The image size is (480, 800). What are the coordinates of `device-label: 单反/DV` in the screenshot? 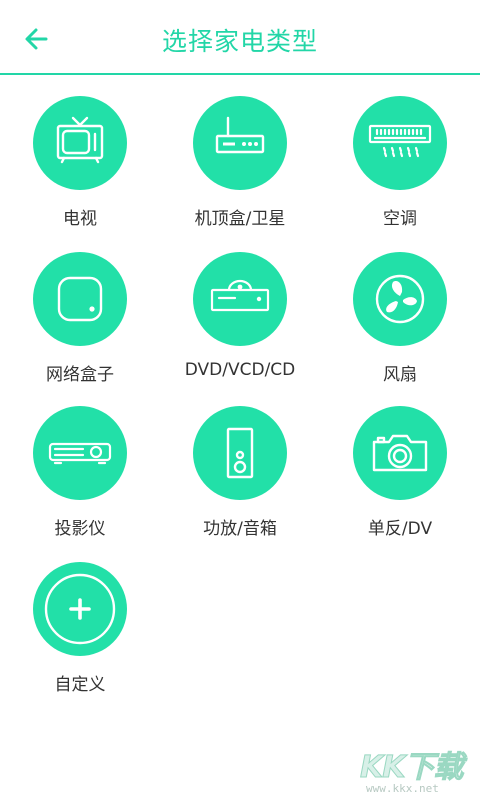 It's located at (400, 529).